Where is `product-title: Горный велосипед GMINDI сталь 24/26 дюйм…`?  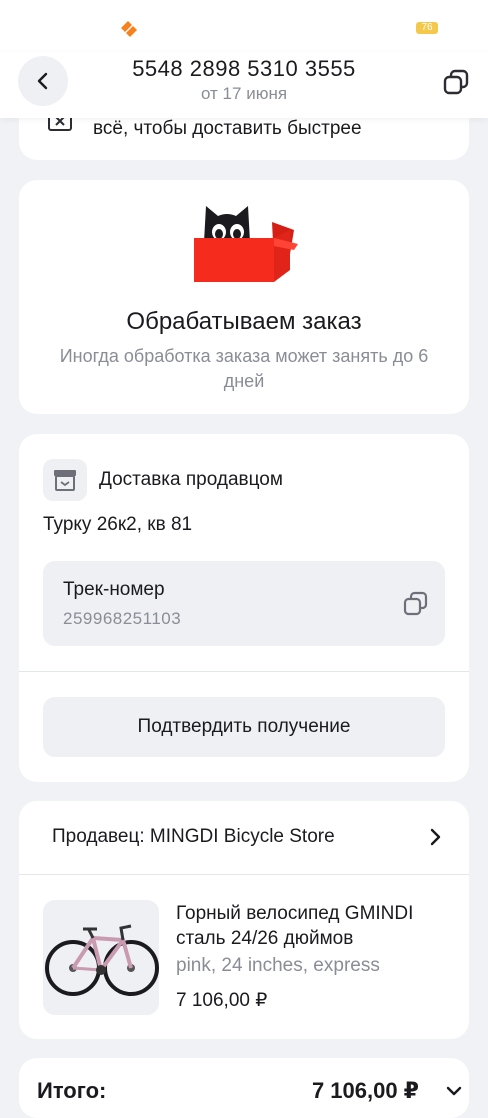
product-title: Горный велосипед GMINDI сталь 24/26 дюйм… is located at coordinates (316, 926).